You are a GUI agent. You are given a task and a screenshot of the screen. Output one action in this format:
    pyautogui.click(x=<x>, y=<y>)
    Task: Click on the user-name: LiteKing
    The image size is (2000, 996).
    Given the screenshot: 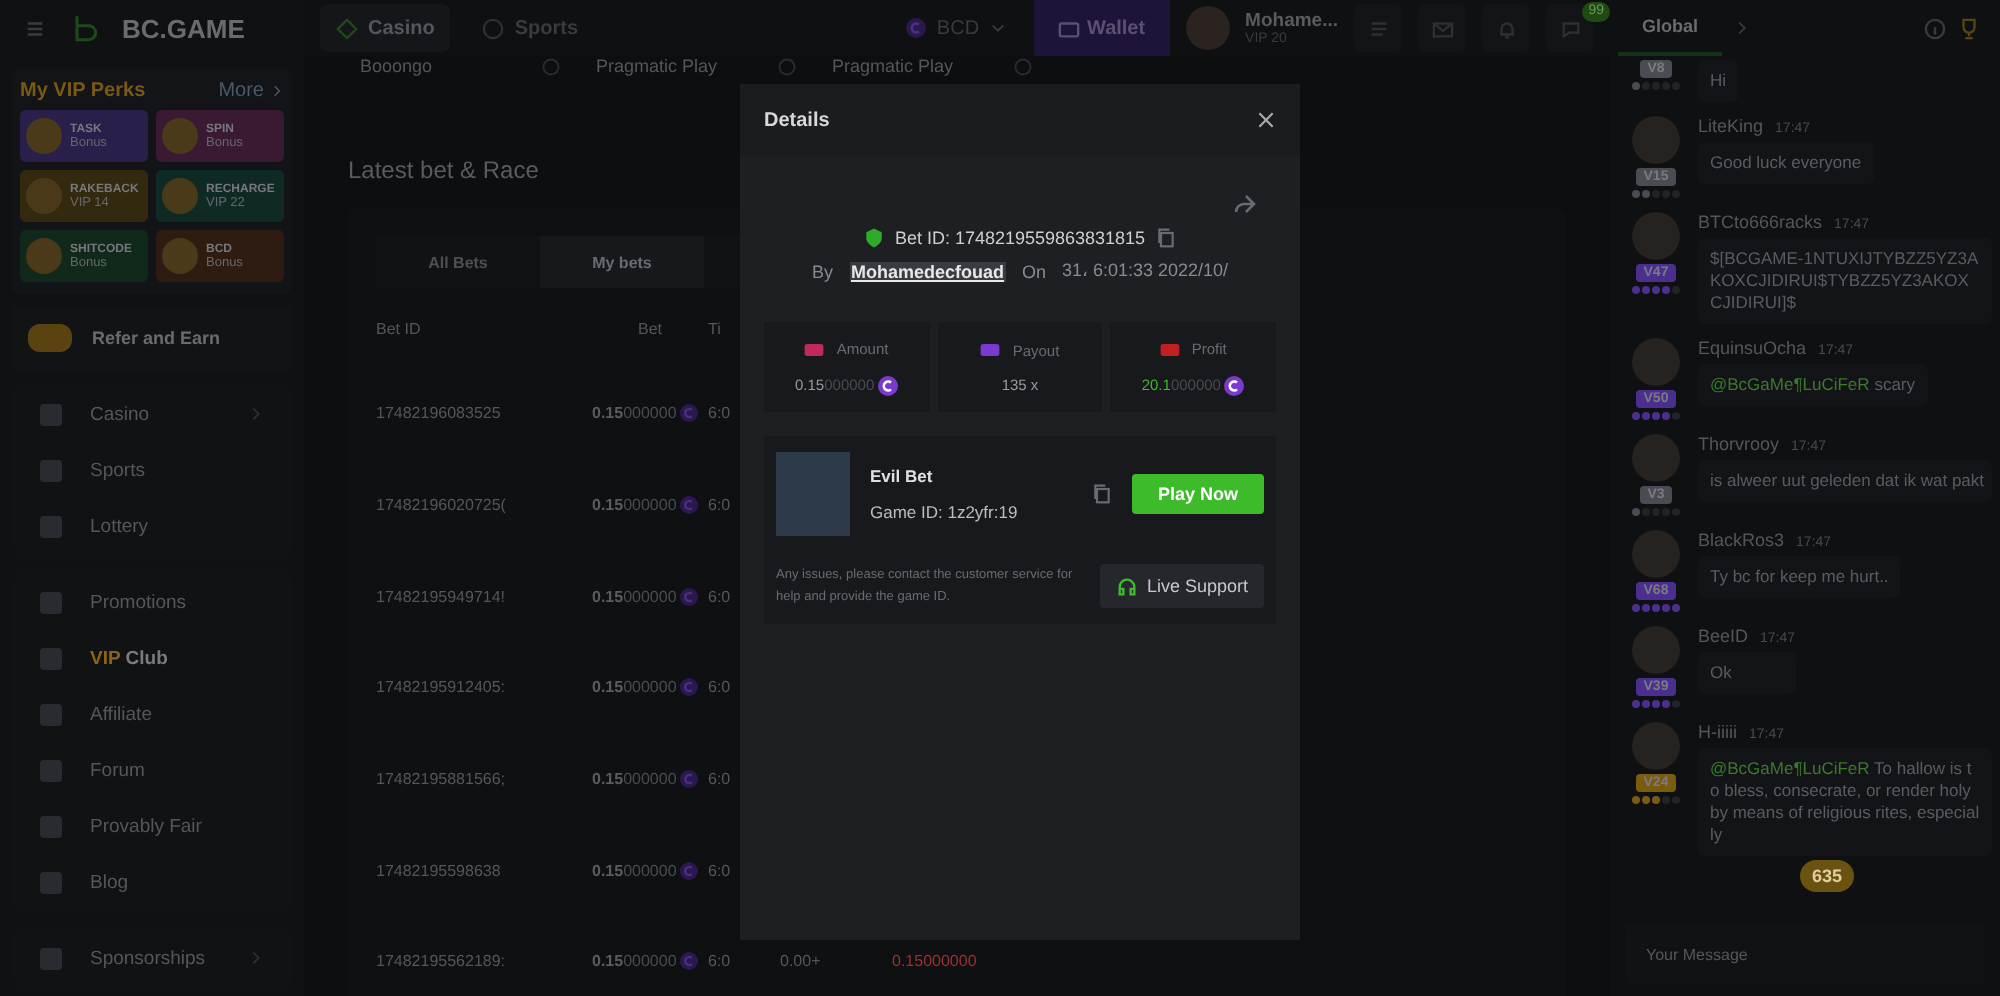 What is the action you would take?
    pyautogui.click(x=1731, y=126)
    